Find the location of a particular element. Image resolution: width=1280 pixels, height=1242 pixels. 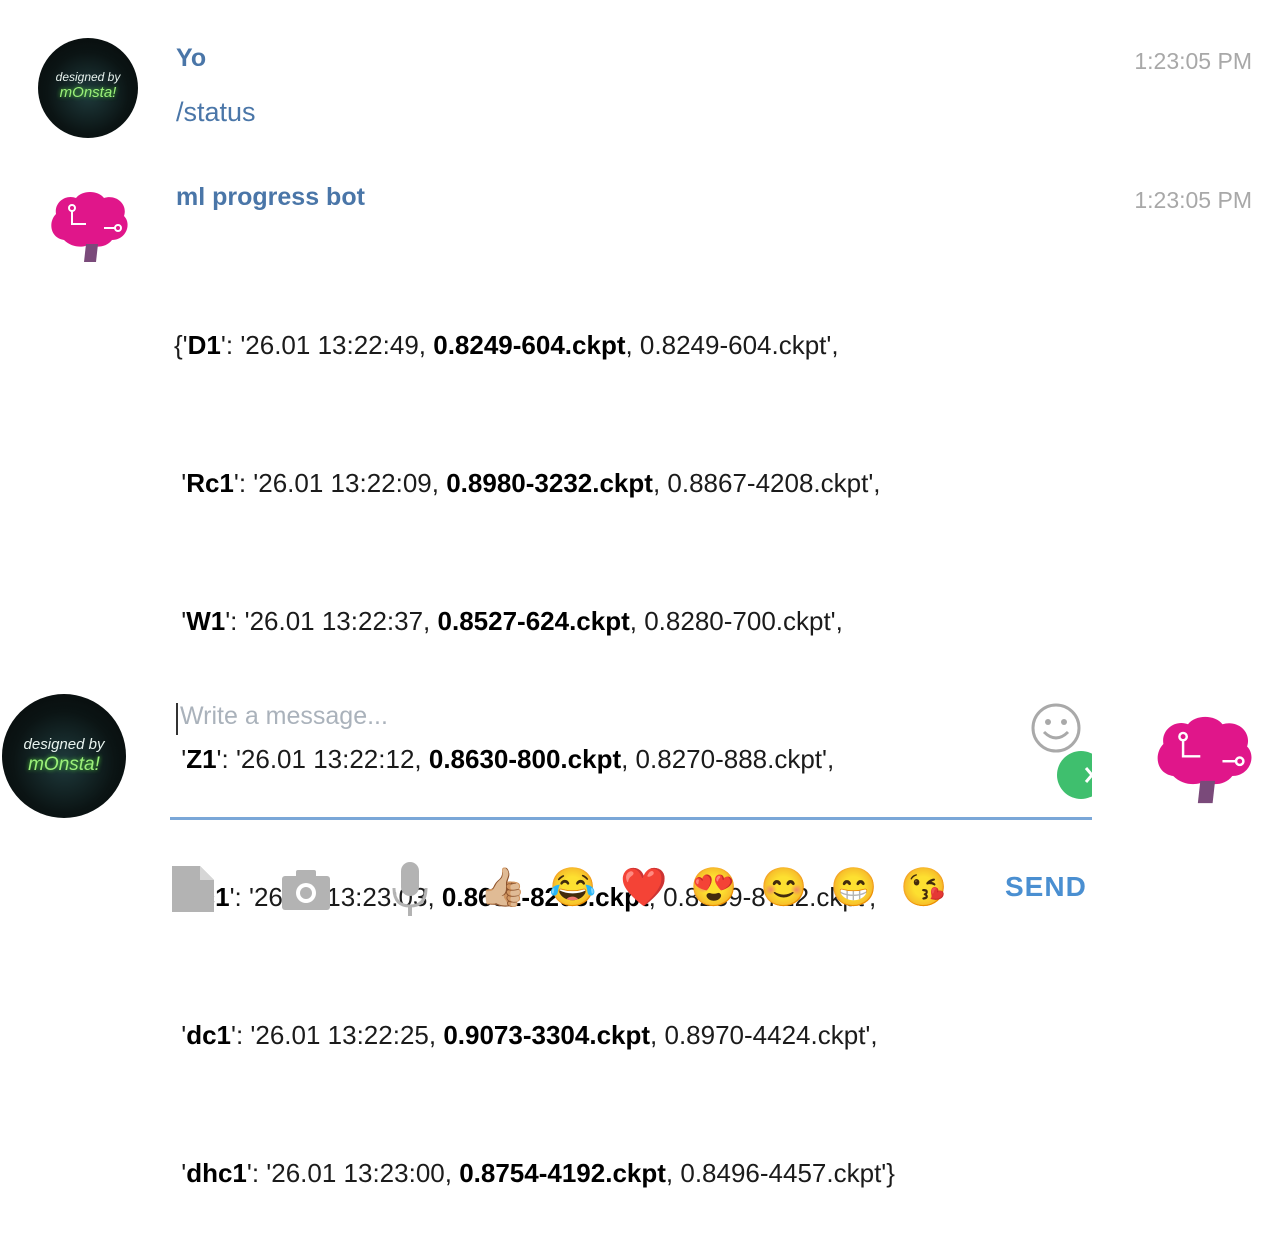

attach-photo-button is located at coordinates (306, 889).